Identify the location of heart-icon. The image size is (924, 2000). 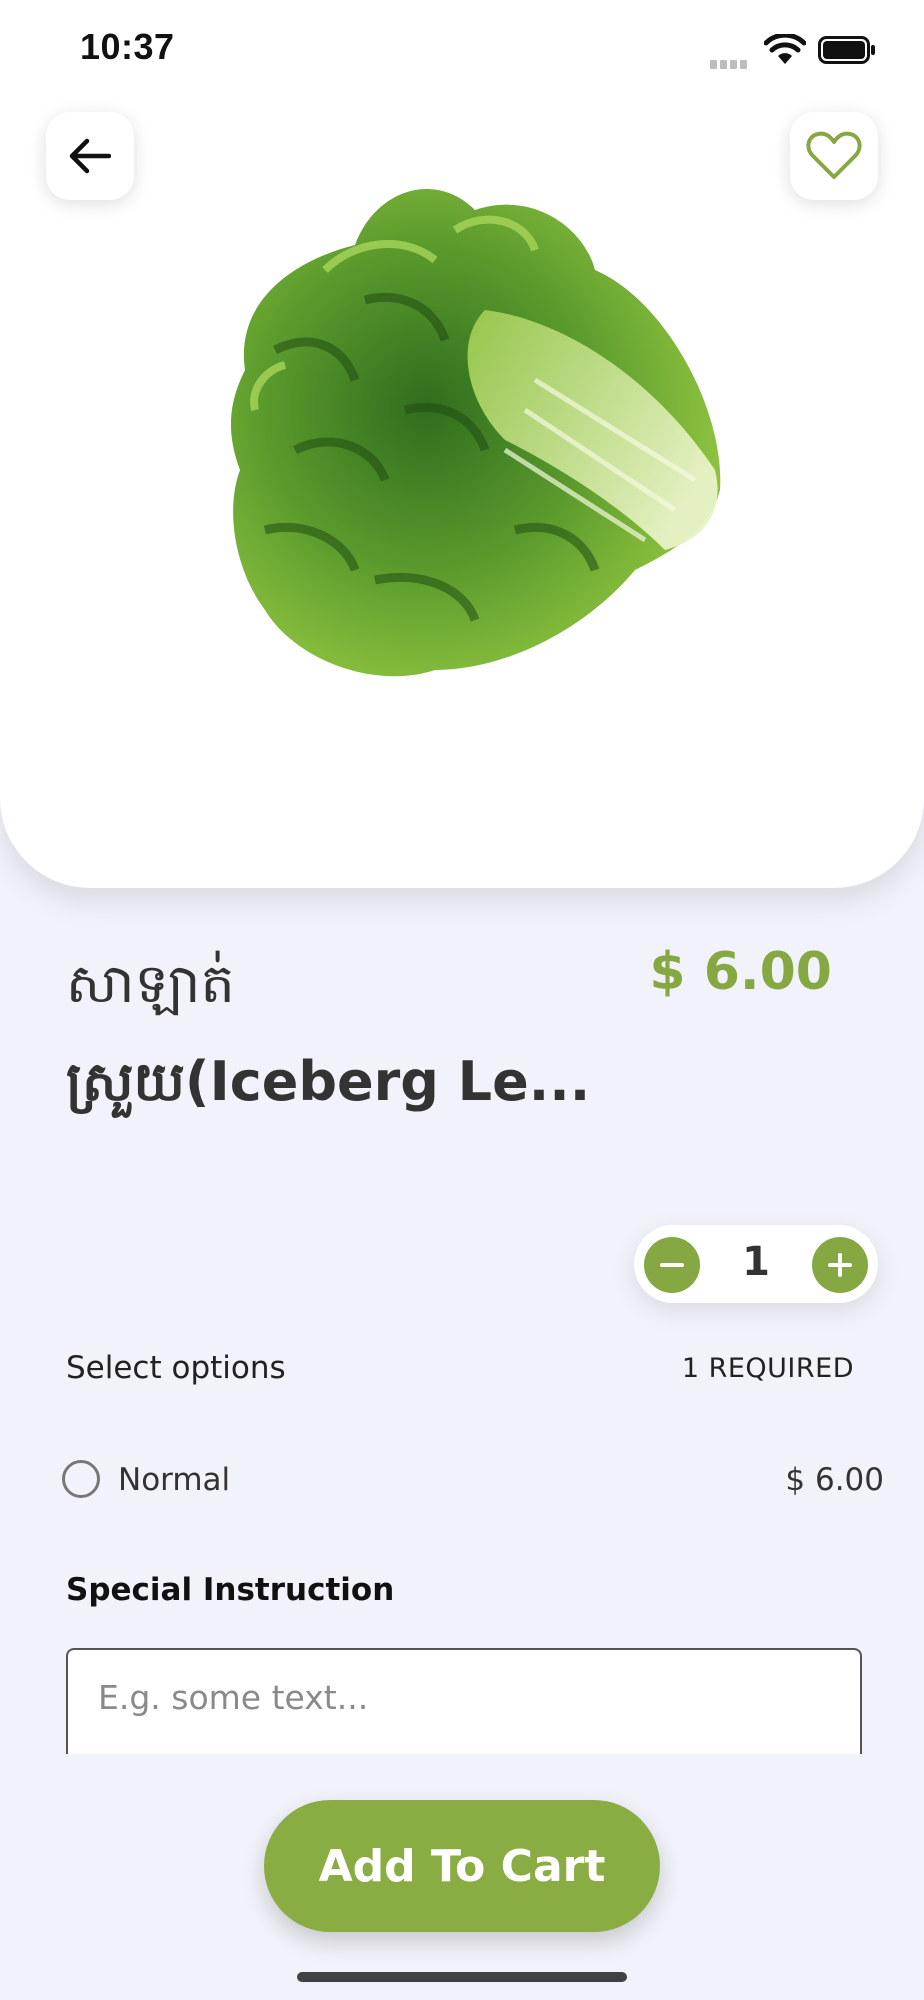
(834, 155).